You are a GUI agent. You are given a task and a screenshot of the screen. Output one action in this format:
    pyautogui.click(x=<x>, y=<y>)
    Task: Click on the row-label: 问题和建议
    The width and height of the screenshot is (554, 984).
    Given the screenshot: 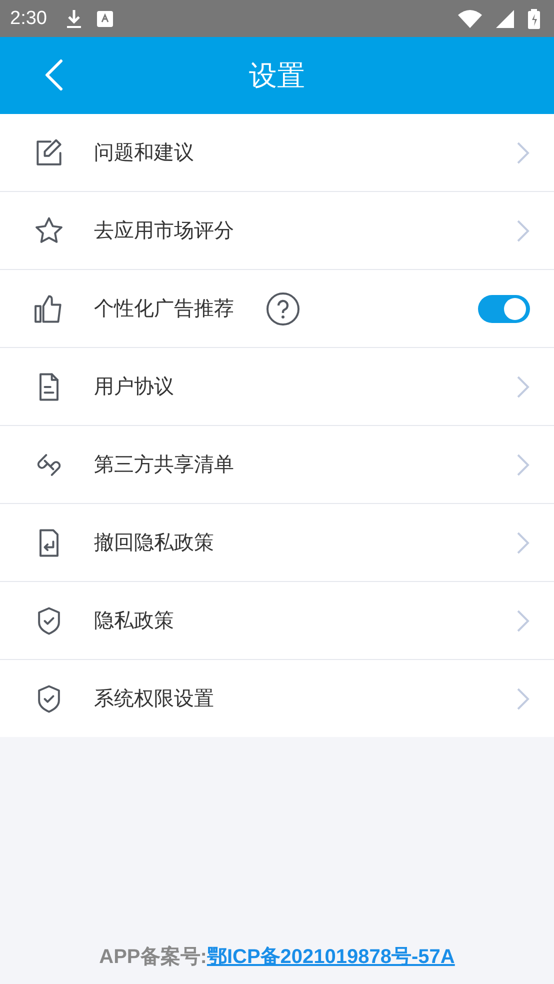 What is the action you would take?
    pyautogui.click(x=144, y=152)
    